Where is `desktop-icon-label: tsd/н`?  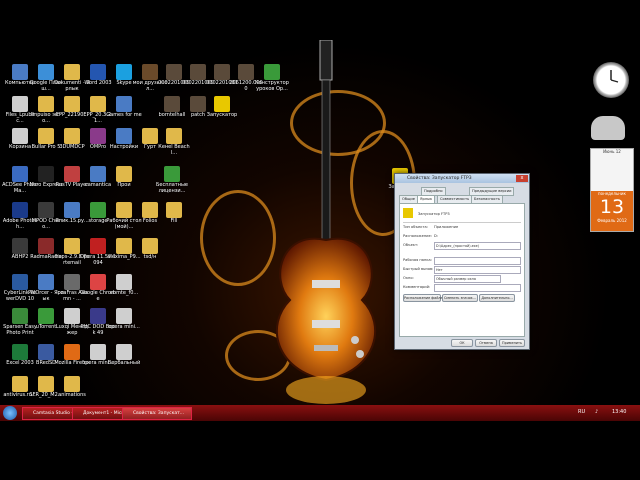
desktop-icon-label: tsd/н is located at coordinates (150, 257).